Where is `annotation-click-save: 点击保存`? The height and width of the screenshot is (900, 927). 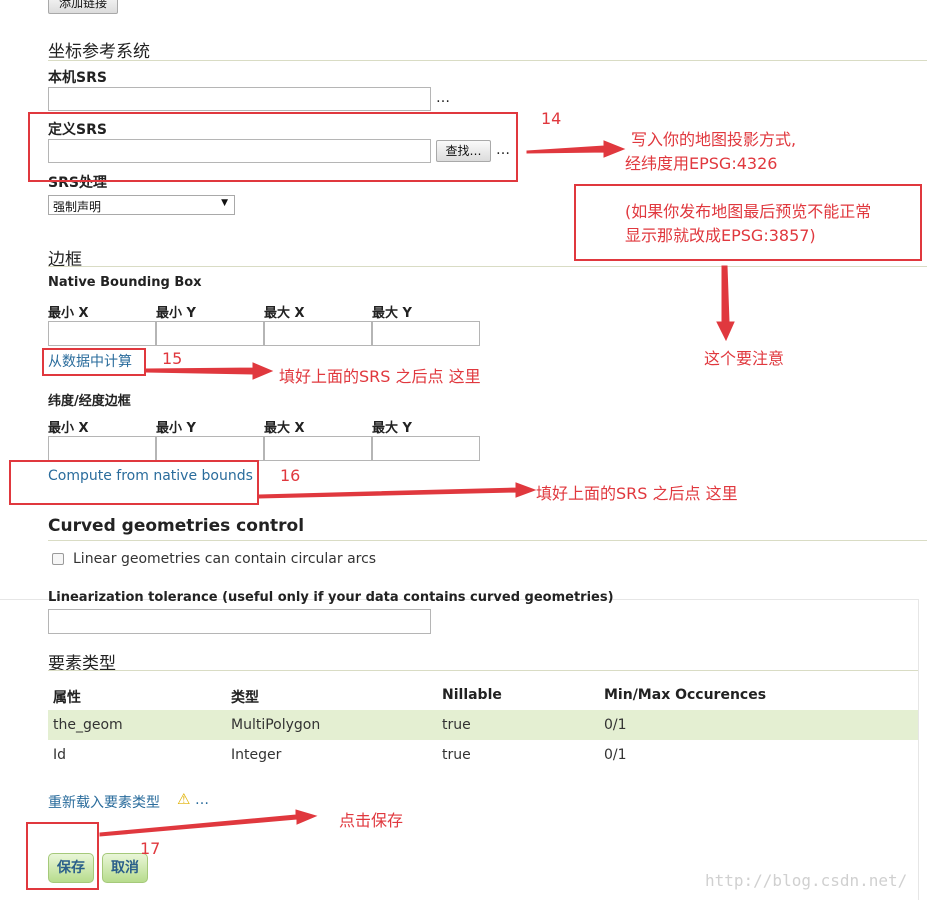
annotation-click-save: 点击保存 is located at coordinates (371, 820).